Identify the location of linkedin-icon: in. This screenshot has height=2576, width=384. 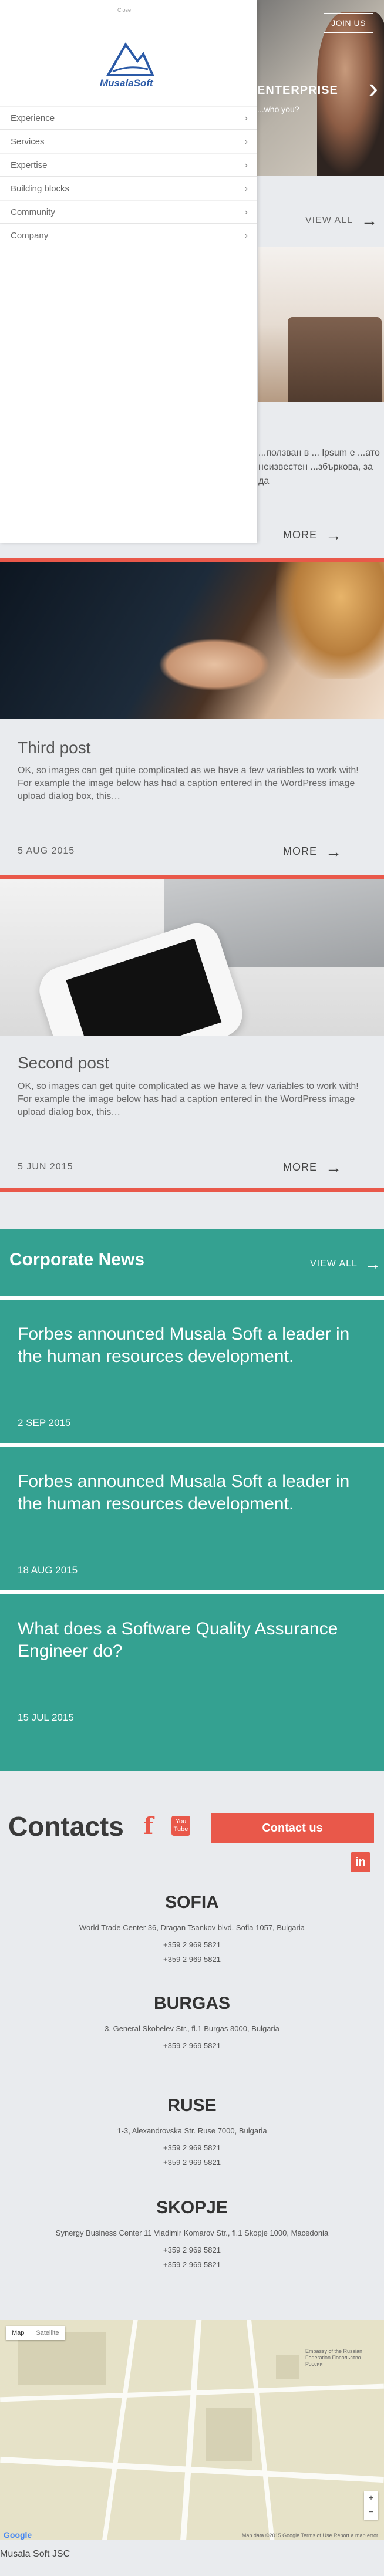
(360, 1862).